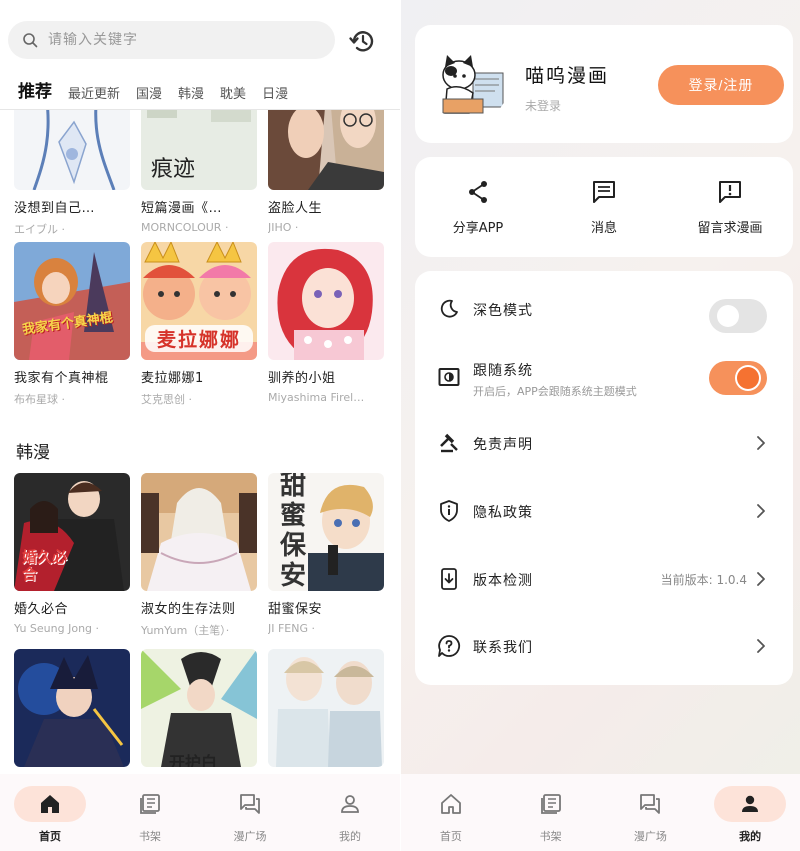  I want to click on dark-mode-toggle, so click(738, 316).